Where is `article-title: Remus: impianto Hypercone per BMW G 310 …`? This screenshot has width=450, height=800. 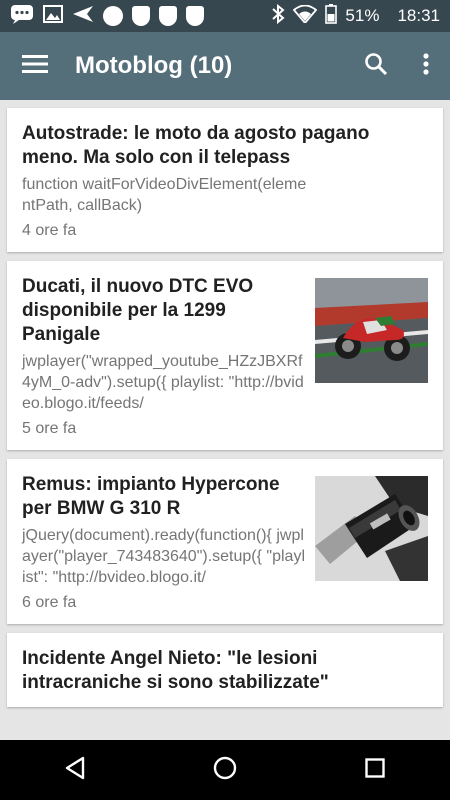 article-title: Remus: impianto Hypercone per BMW G 310 … is located at coordinates (151, 496).